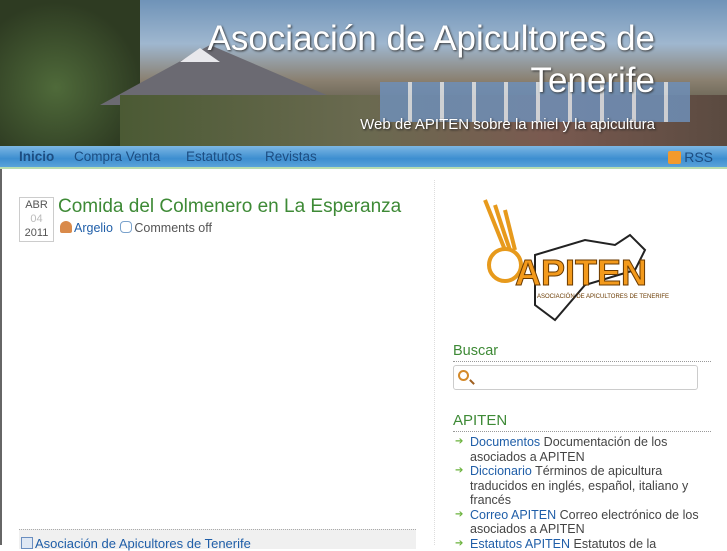 This screenshot has width=727, height=551. I want to click on link-diccionario: Diccionario, so click(501, 471).